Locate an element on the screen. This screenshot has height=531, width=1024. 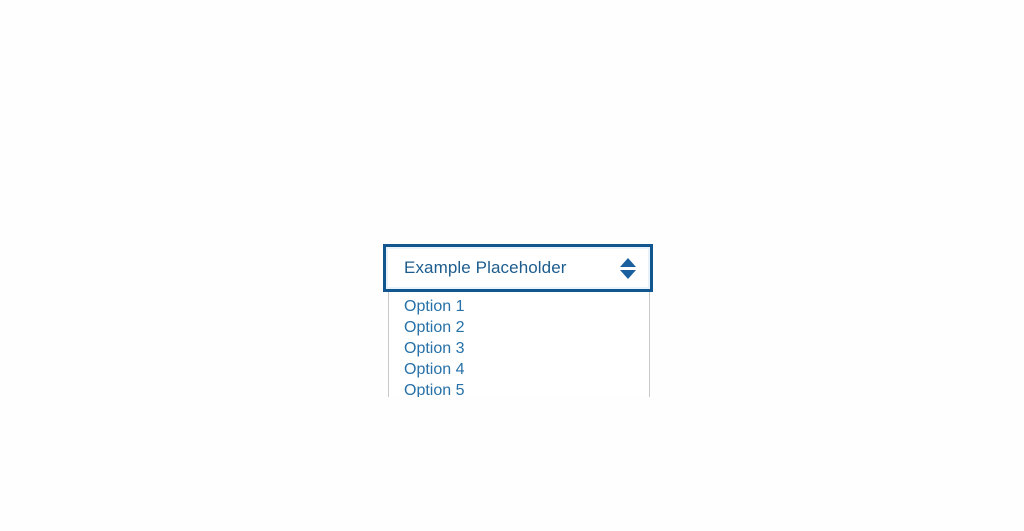
list-item: Option 4 is located at coordinates (519, 369).